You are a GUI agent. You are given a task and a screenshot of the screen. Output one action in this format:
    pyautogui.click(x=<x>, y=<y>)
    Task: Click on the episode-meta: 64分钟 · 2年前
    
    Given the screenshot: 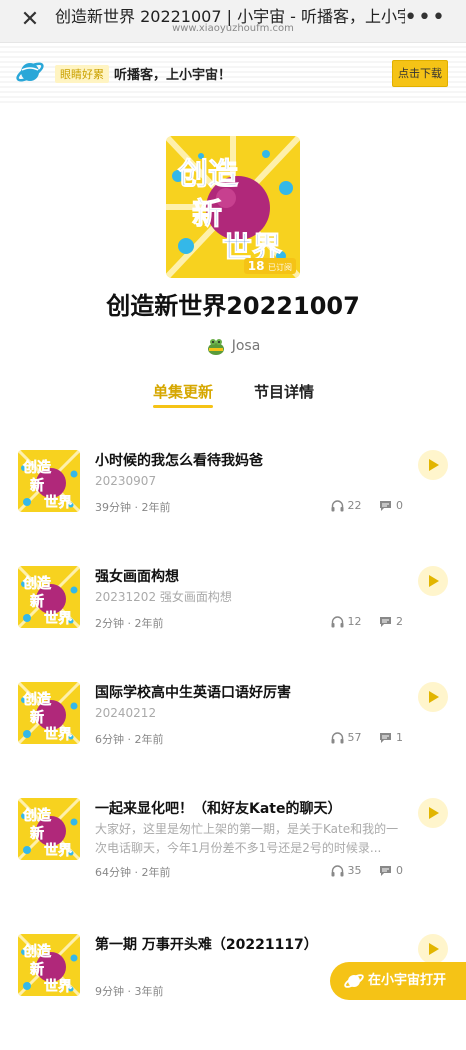 What is the action you would take?
    pyautogui.click(x=133, y=872)
    